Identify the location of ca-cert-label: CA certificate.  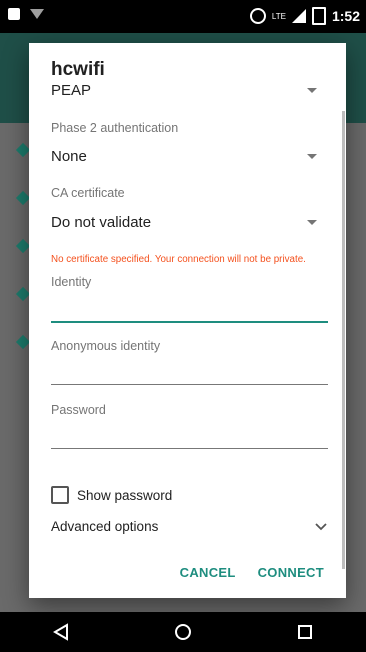
(88, 193).